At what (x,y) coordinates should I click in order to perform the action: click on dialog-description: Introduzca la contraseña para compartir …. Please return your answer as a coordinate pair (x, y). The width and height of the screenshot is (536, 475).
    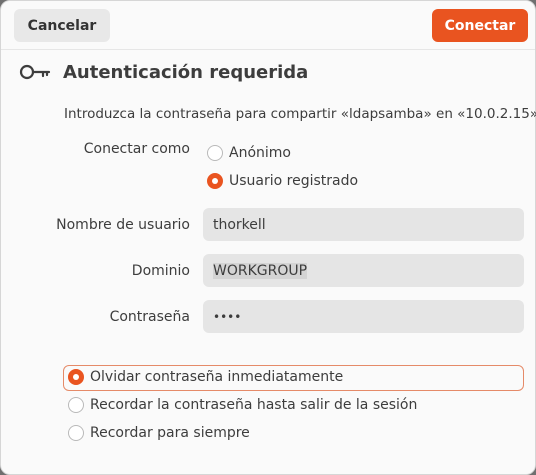
    Looking at the image, I should click on (300, 114).